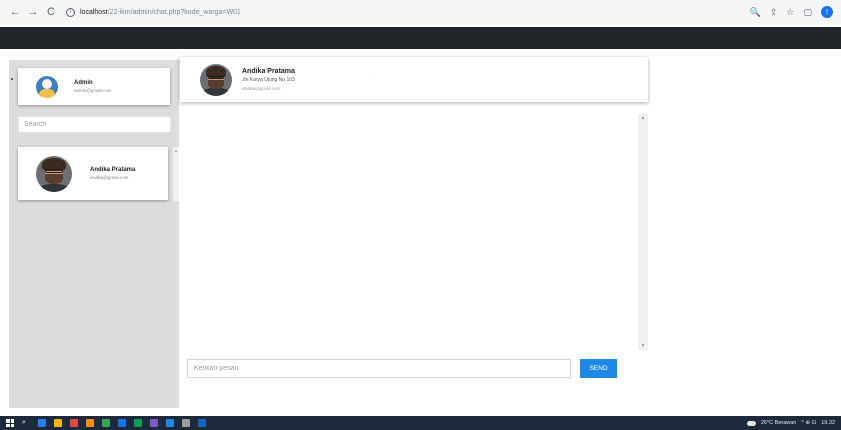  I want to click on admin-avatar-icon, so click(47, 86).